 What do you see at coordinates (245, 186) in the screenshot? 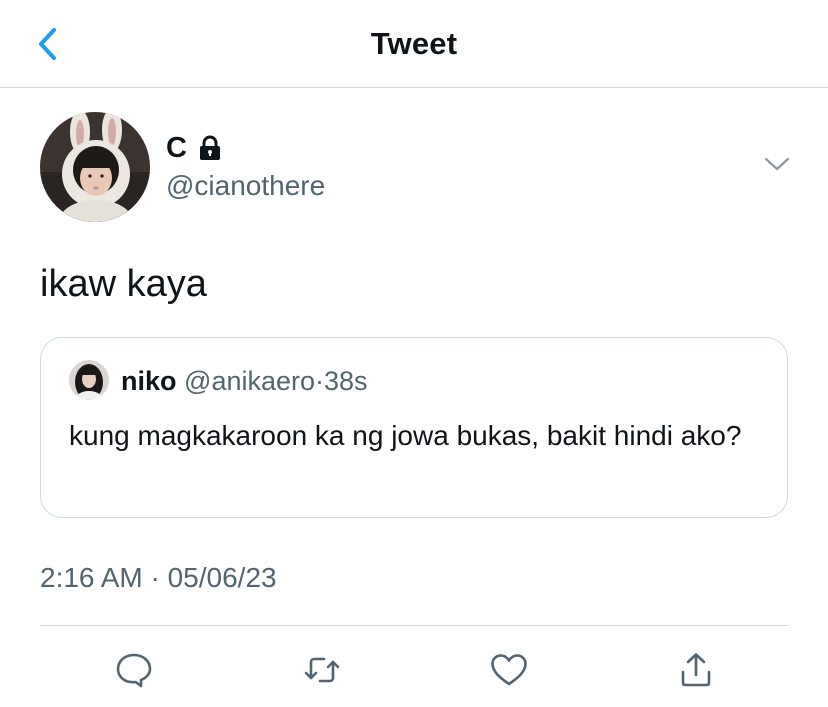
I see `author-handle: @cianothere` at bounding box center [245, 186].